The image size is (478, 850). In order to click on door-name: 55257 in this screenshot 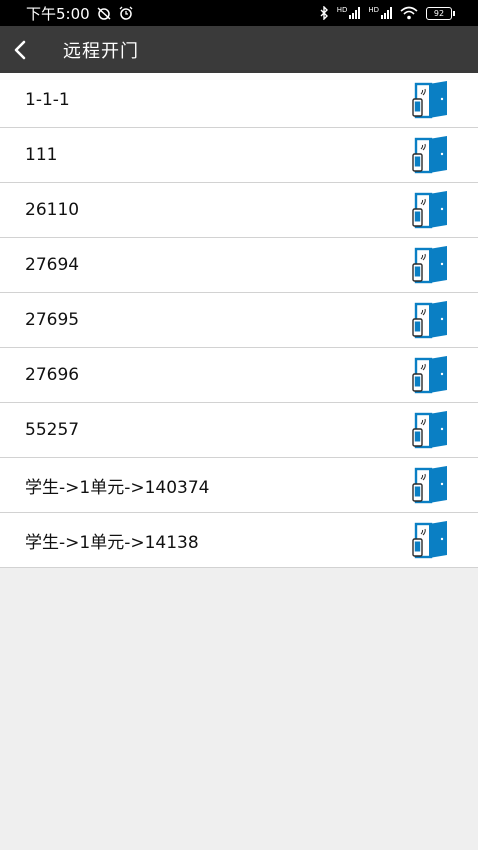, I will do `click(52, 430)`.